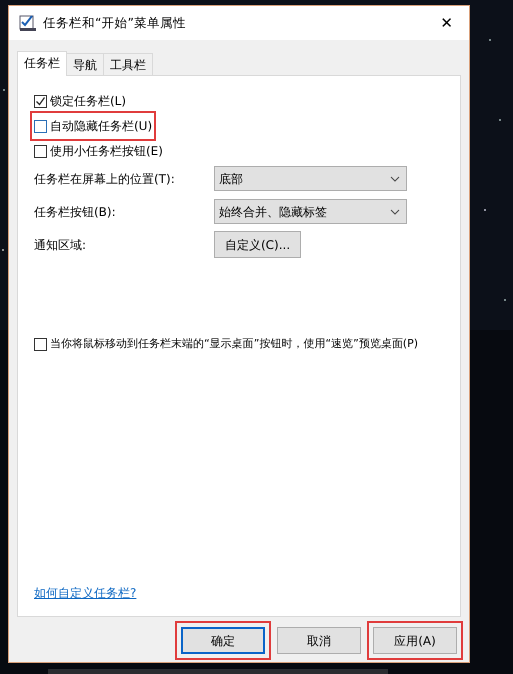 The width and height of the screenshot is (513, 674). Describe the element at coordinates (101, 126) in the screenshot. I see `checkbox-label: 自动隐藏任务栏(U)` at that location.